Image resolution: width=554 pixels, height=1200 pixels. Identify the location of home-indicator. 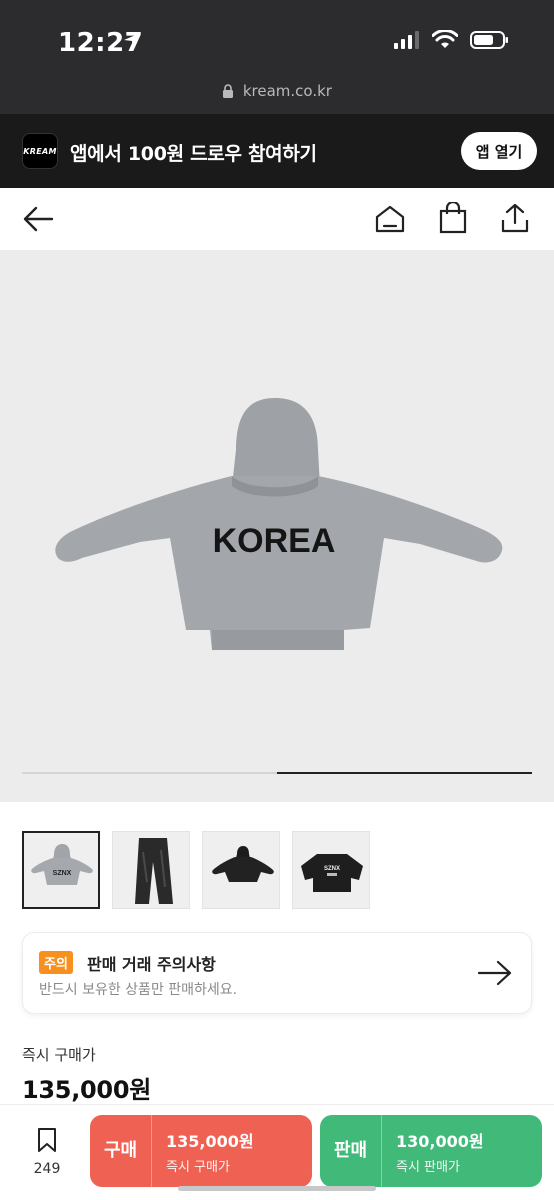
(277, 1188).